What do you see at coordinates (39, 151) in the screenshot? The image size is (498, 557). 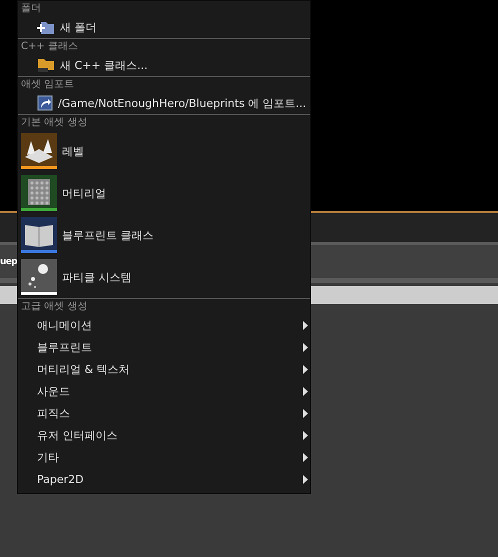 I see `level-icon` at bounding box center [39, 151].